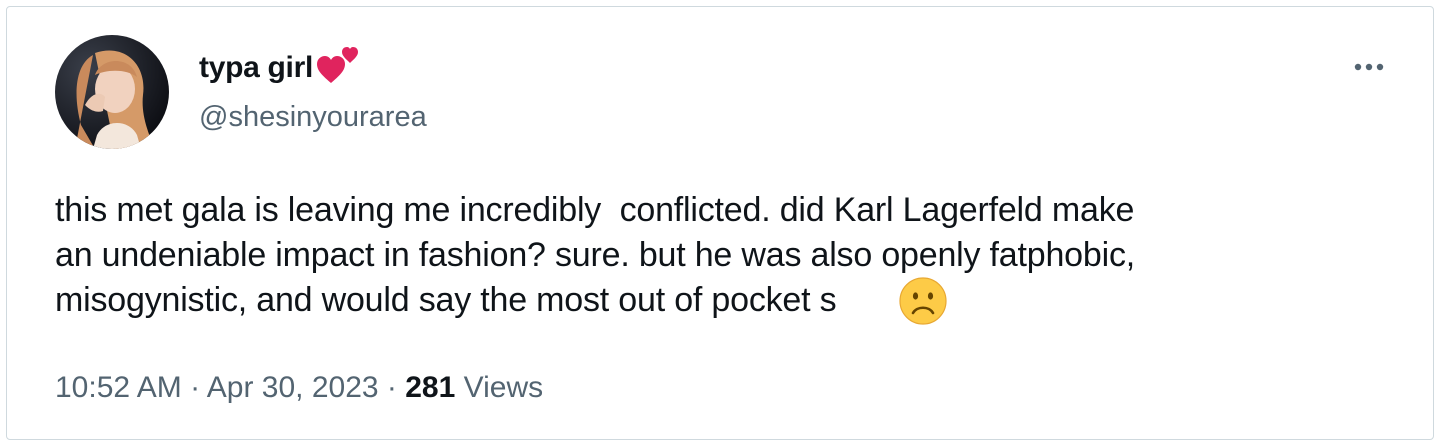 The height and width of the screenshot is (446, 1440). I want to click on avatar-image, so click(112, 92).